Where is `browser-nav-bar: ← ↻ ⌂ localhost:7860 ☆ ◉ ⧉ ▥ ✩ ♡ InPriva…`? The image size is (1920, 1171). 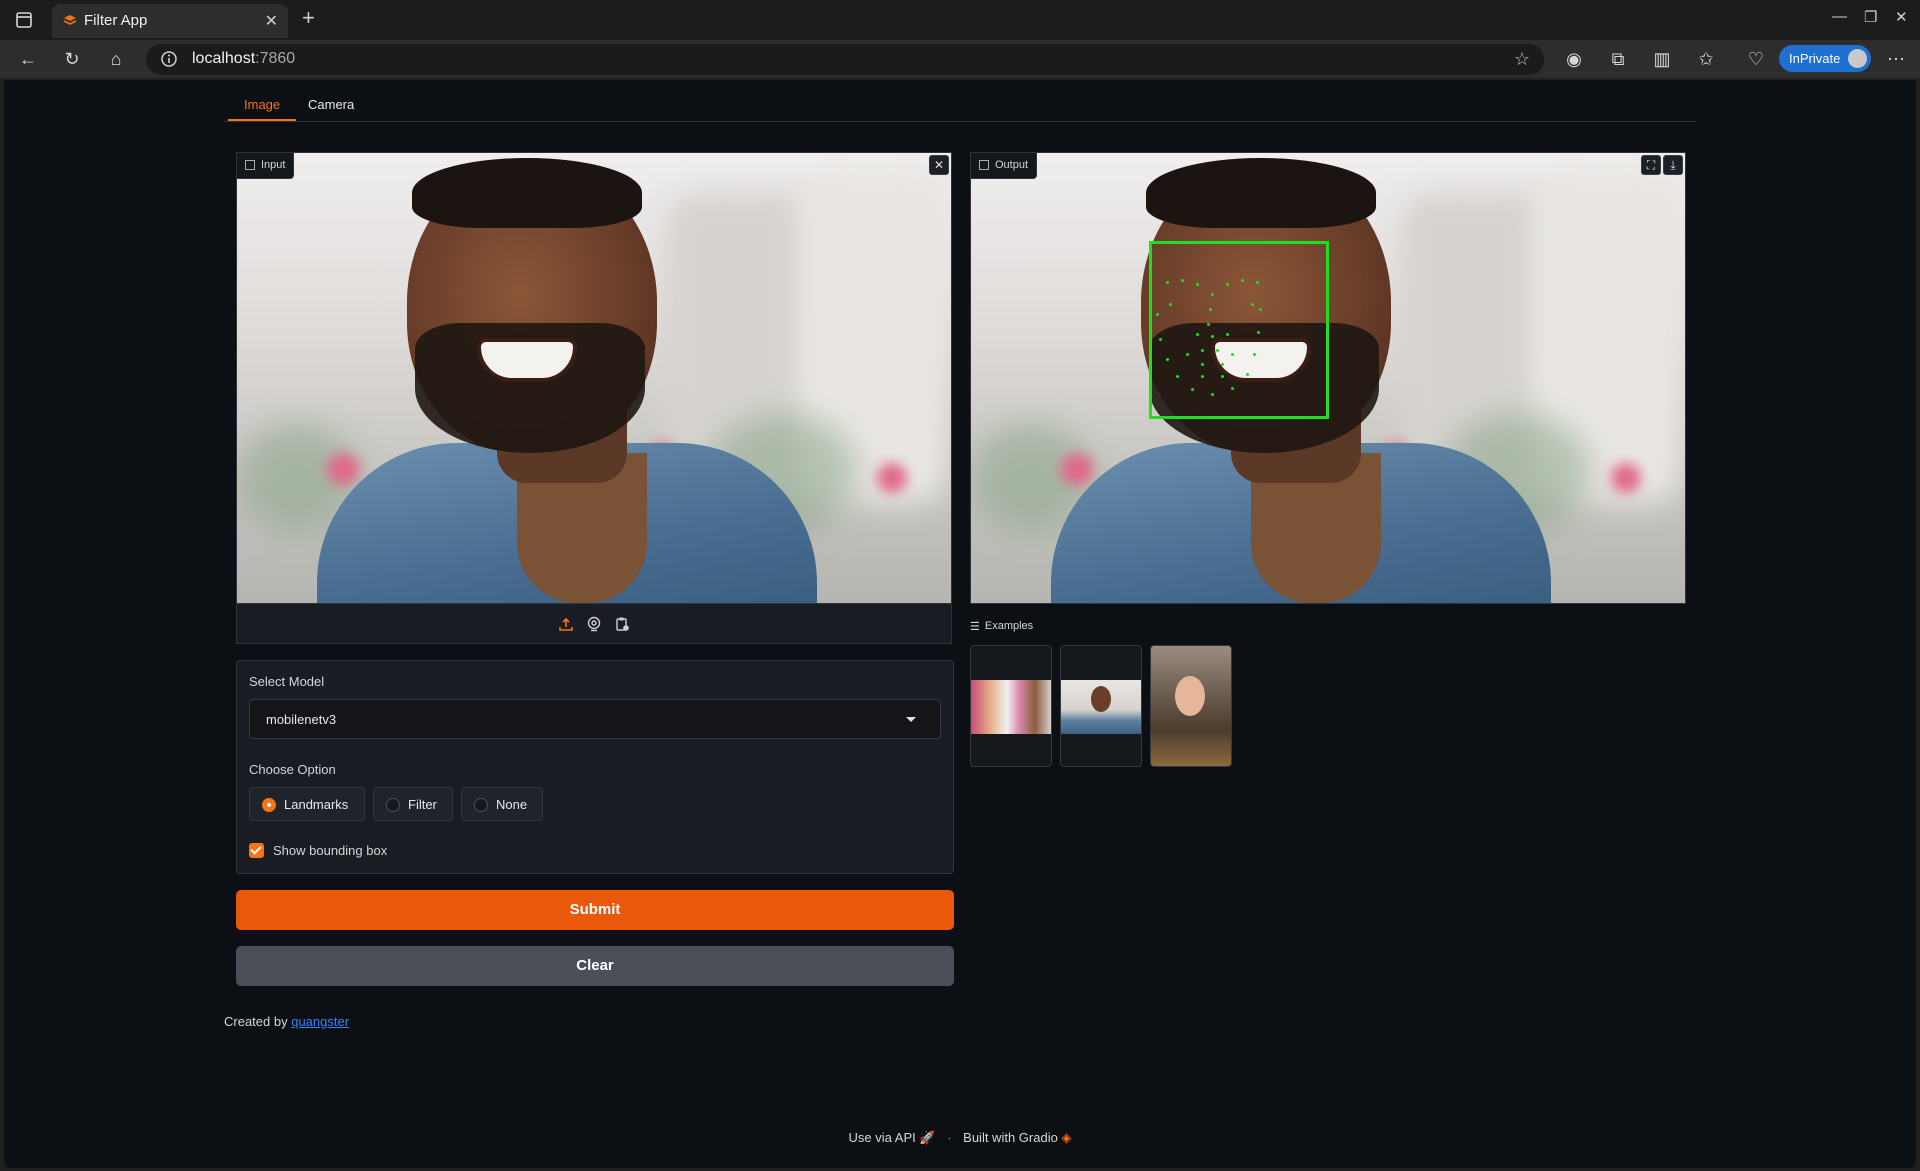
browser-nav-bar: ← ↻ ⌂ localhost:7860 ☆ ◉ ⧉ ▥ ✩ ♡ InPriva… is located at coordinates (960, 59).